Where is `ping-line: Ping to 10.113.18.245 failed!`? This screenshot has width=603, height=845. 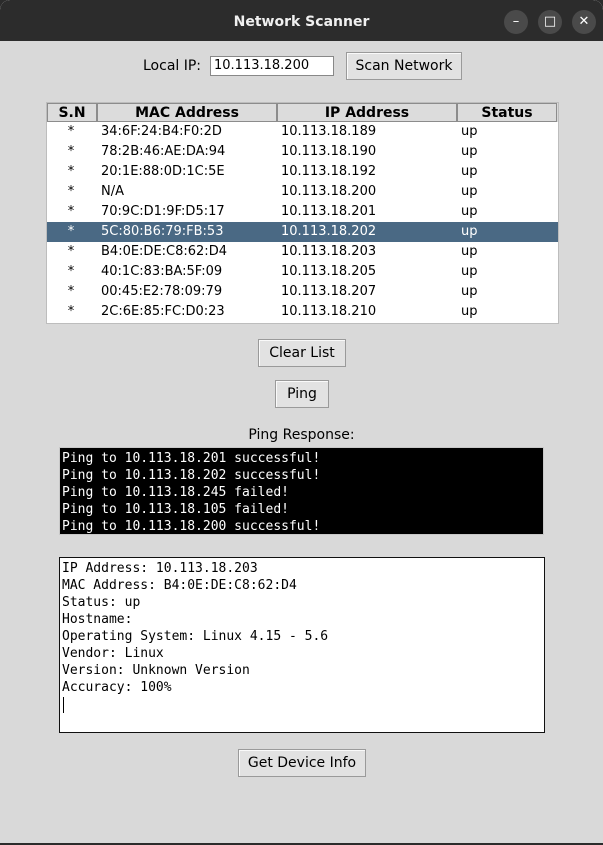
ping-line: Ping to 10.113.18.245 failed! is located at coordinates (175, 492).